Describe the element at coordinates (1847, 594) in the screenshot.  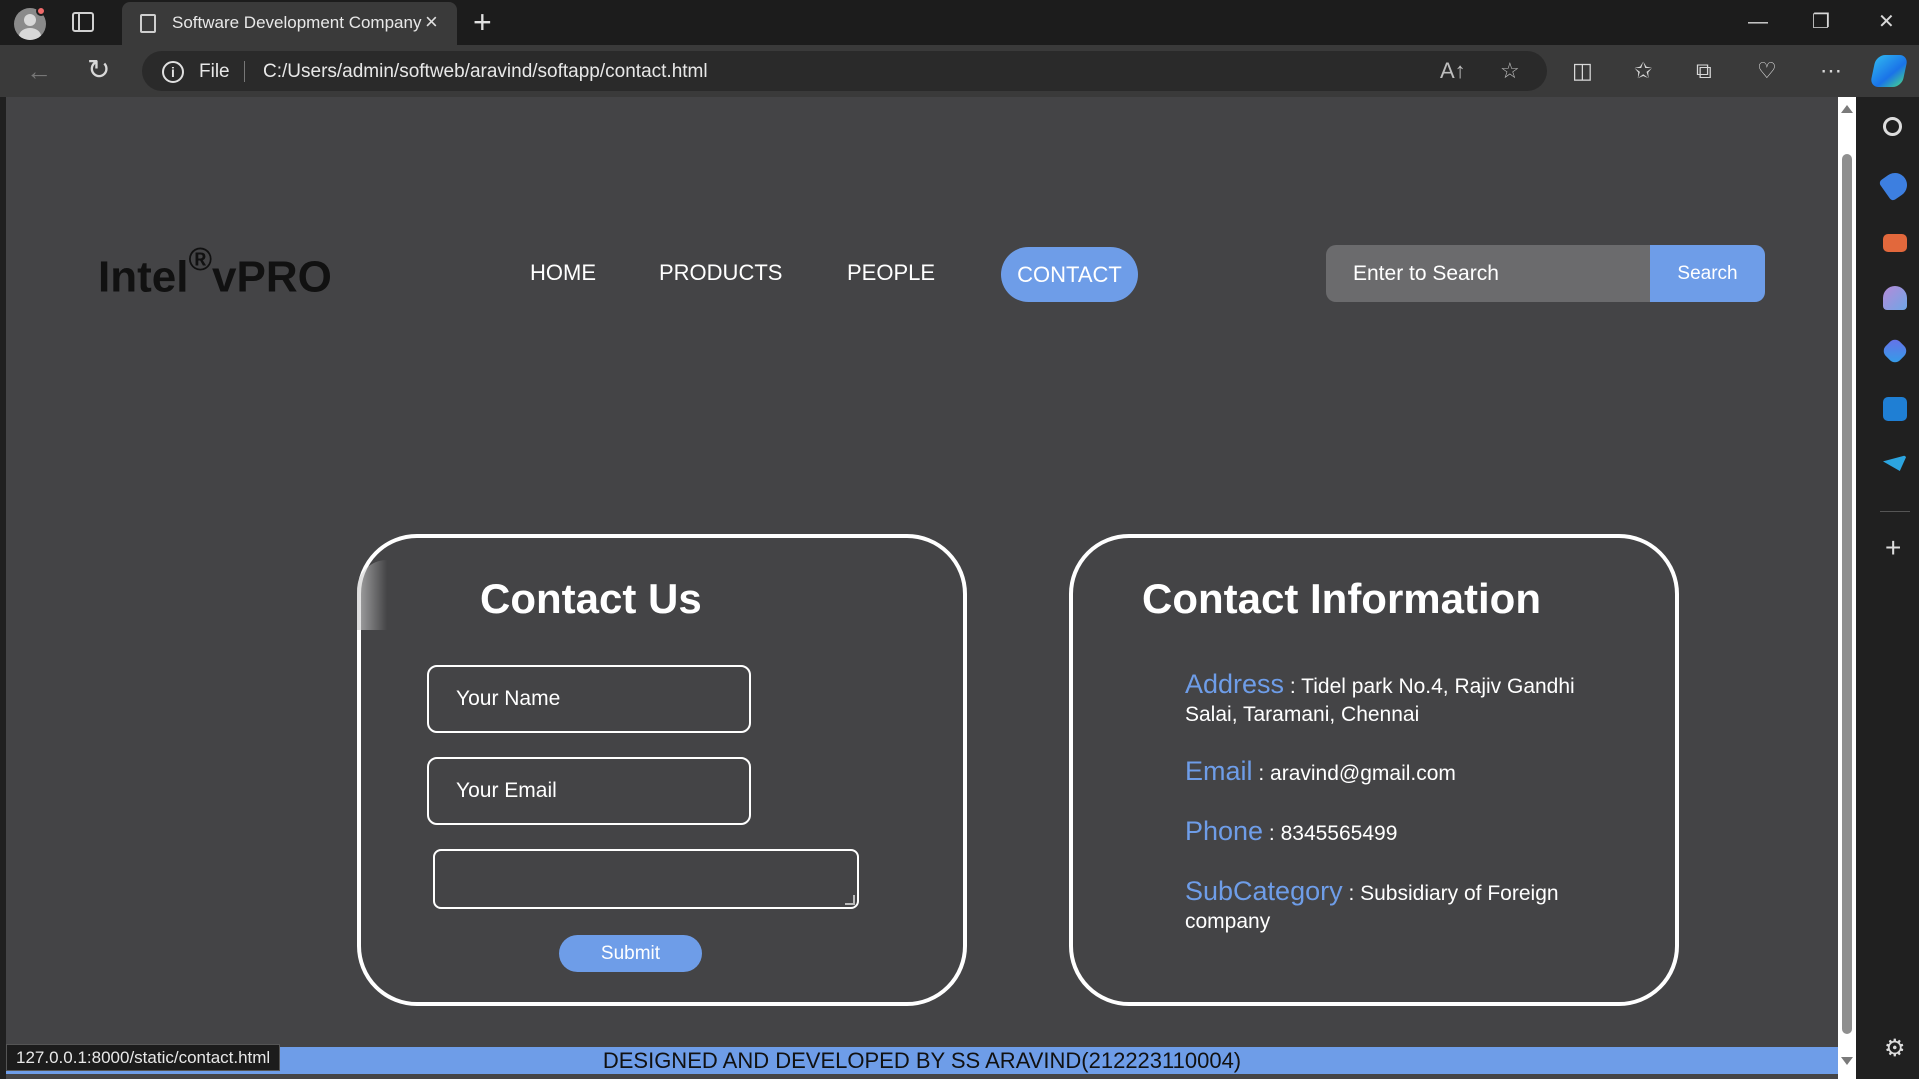
I see `scroll-thumb` at that location.